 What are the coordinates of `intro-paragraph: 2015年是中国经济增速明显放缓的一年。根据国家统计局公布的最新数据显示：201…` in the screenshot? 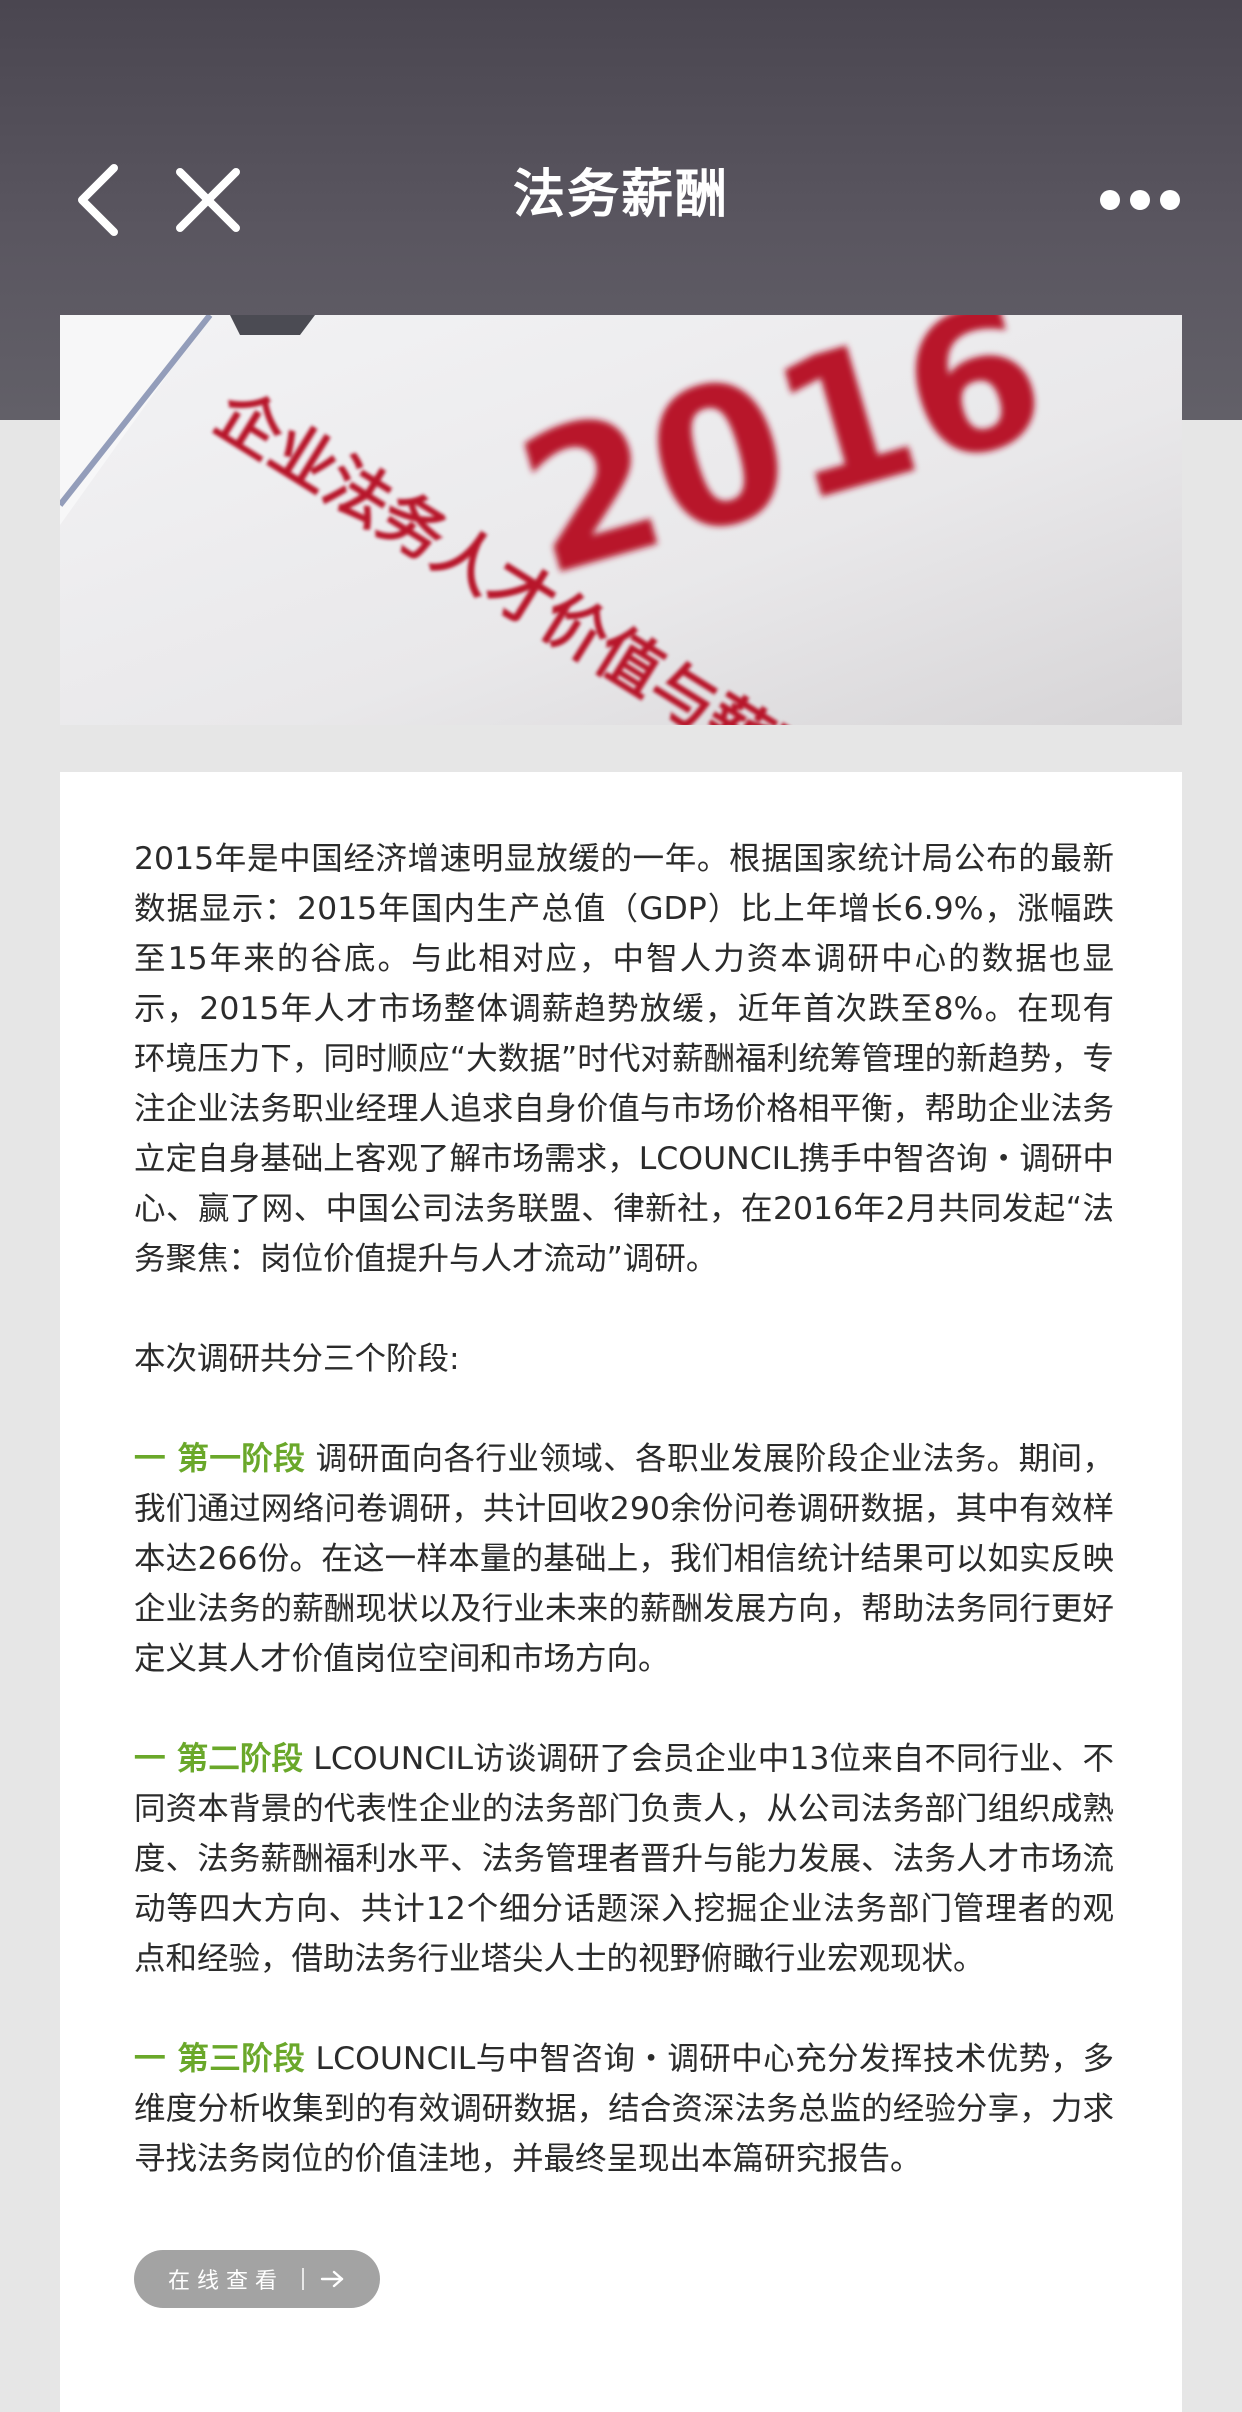 It's located at (624, 1059).